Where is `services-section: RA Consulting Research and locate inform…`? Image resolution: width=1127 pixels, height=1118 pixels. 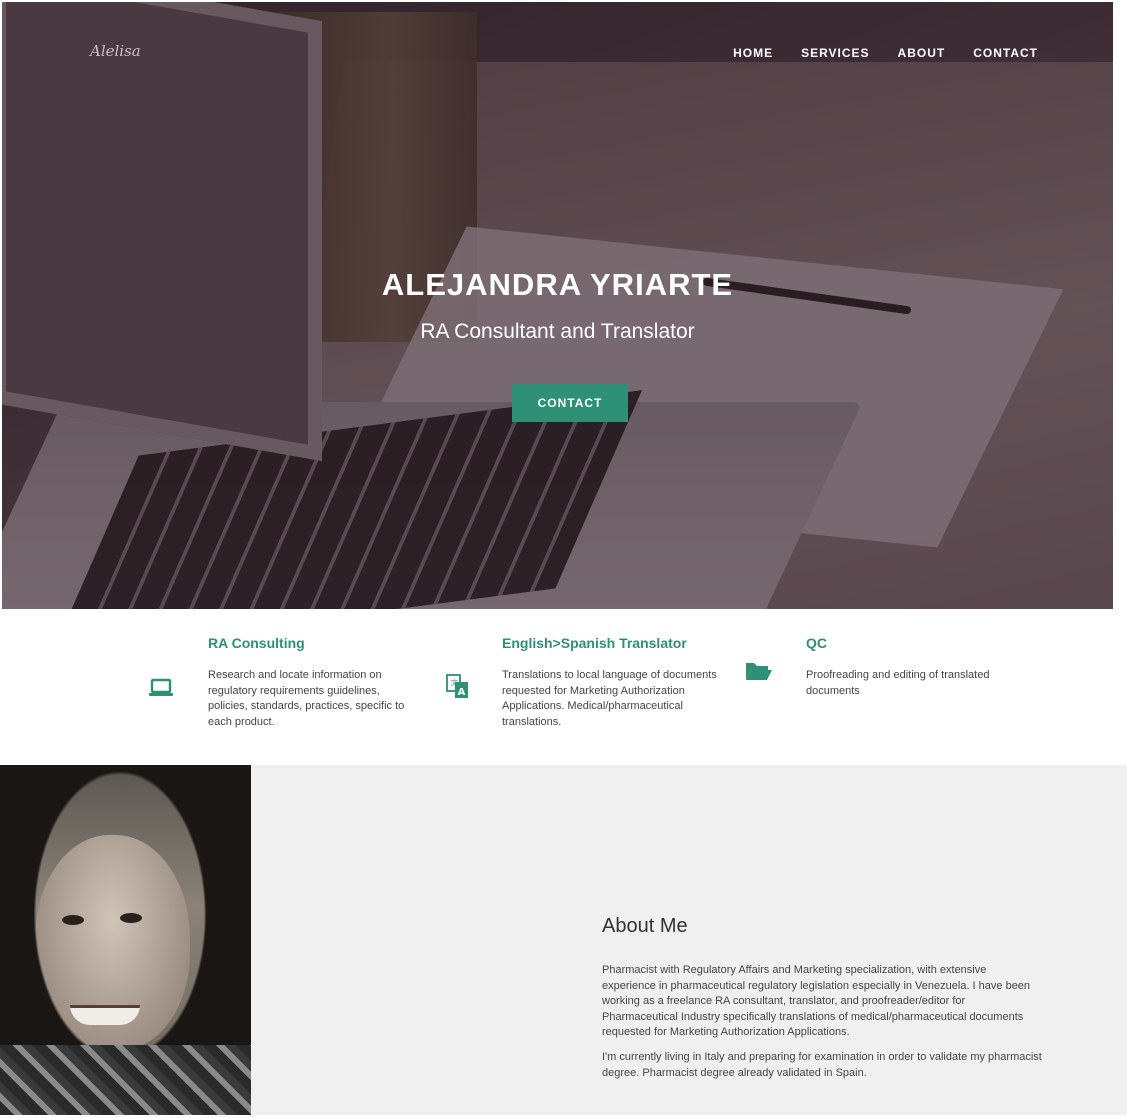 services-section: RA Consulting Research and locate inform… is located at coordinates (563, 687).